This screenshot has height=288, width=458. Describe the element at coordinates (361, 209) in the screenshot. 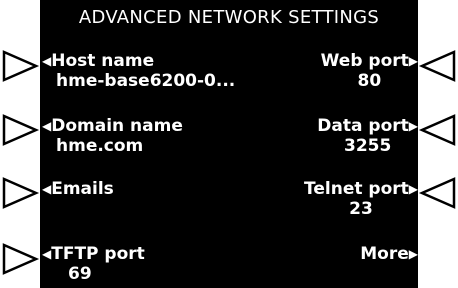

I see `telnet-port-value: 23` at that location.